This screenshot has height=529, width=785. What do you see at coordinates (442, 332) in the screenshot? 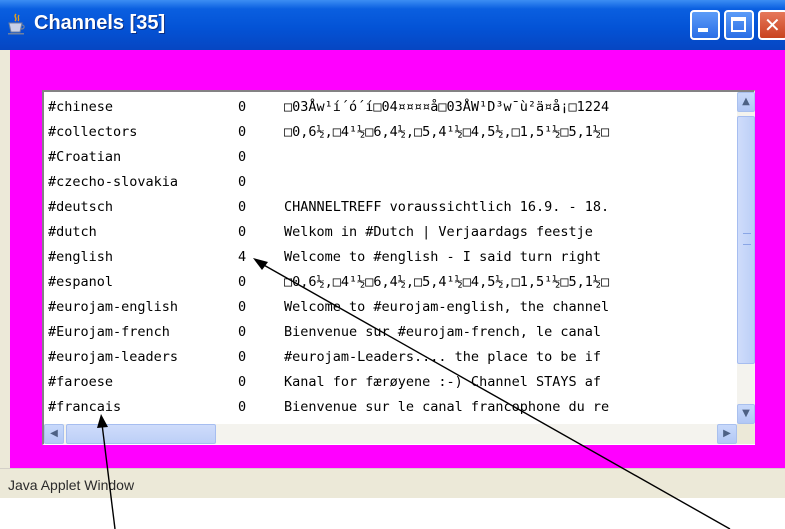
I see `channel-topic: Bienvenue sur #eurojam-french, le canal` at bounding box center [442, 332].